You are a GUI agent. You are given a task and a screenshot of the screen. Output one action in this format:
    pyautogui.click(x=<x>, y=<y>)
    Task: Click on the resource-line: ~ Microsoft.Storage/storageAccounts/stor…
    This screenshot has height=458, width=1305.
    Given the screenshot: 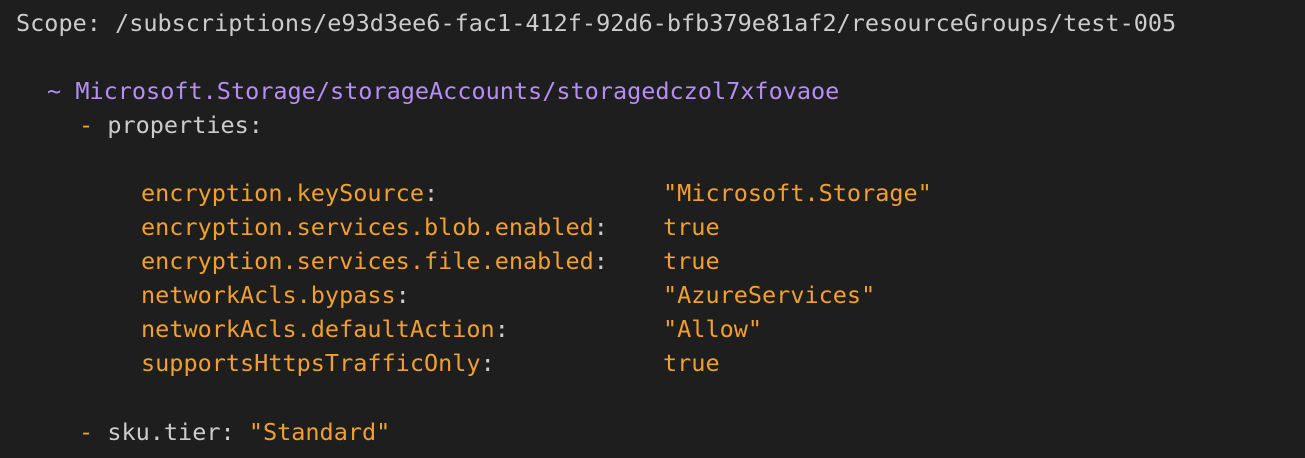 What is the action you would take?
    pyautogui.click(x=443, y=91)
    